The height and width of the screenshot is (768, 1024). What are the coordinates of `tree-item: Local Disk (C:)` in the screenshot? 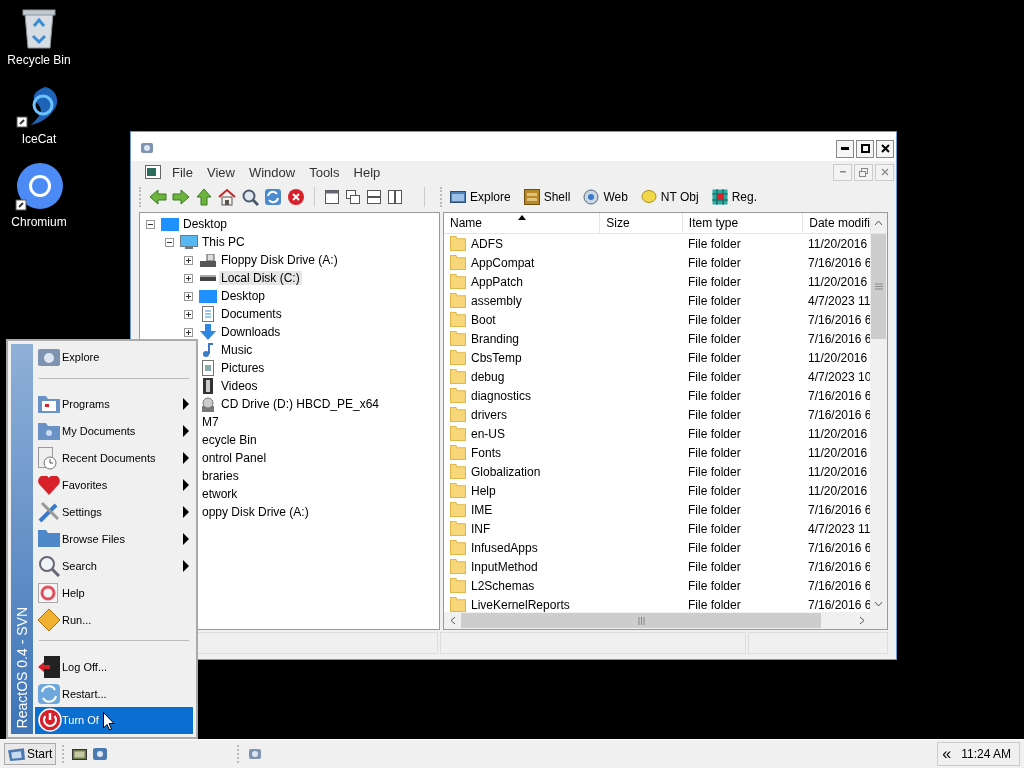 It's located at (260, 278).